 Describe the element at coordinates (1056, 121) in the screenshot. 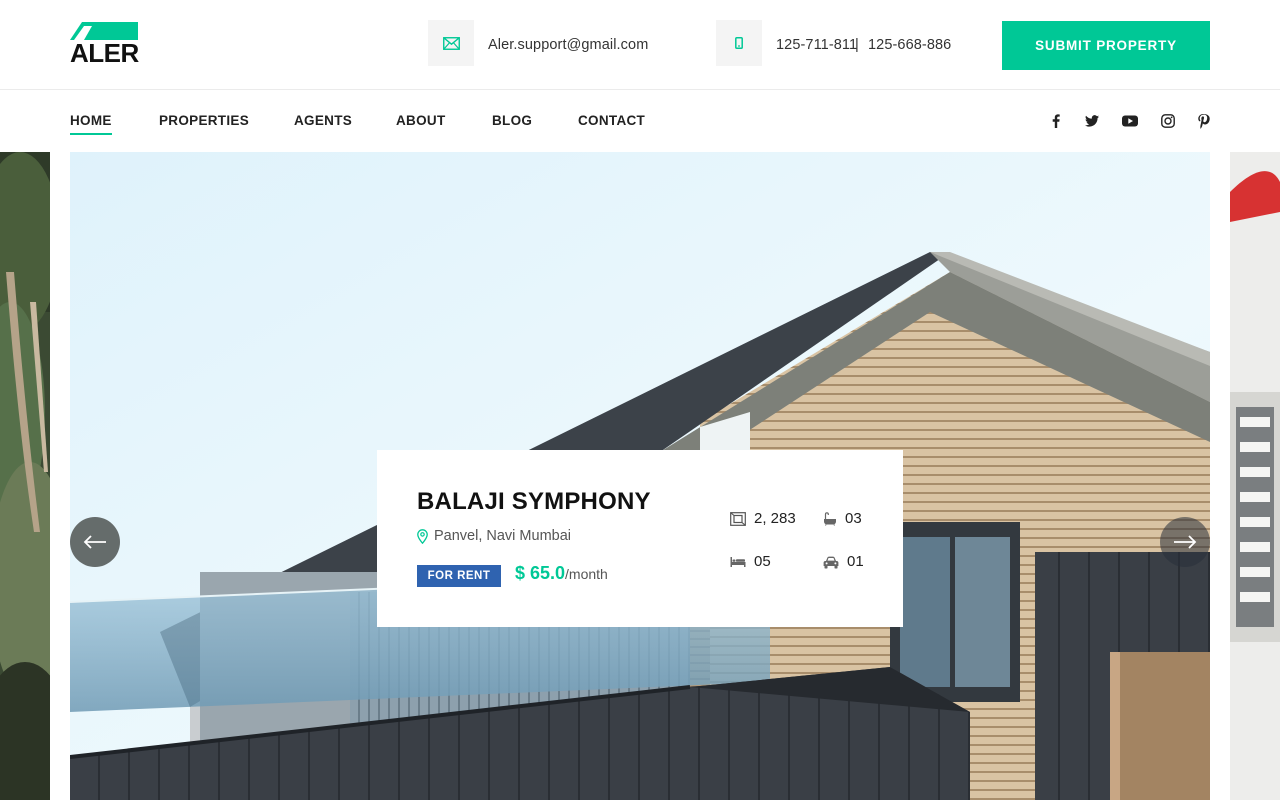

I see `facebook-icon` at that location.